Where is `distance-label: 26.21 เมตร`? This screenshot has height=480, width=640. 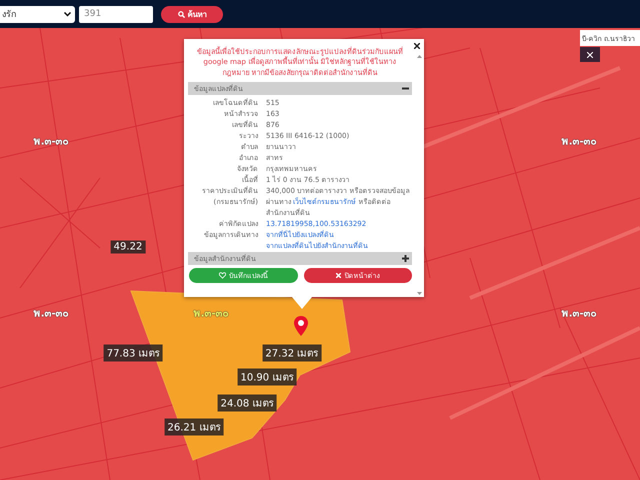
distance-label: 26.21 เมตร is located at coordinates (194, 427).